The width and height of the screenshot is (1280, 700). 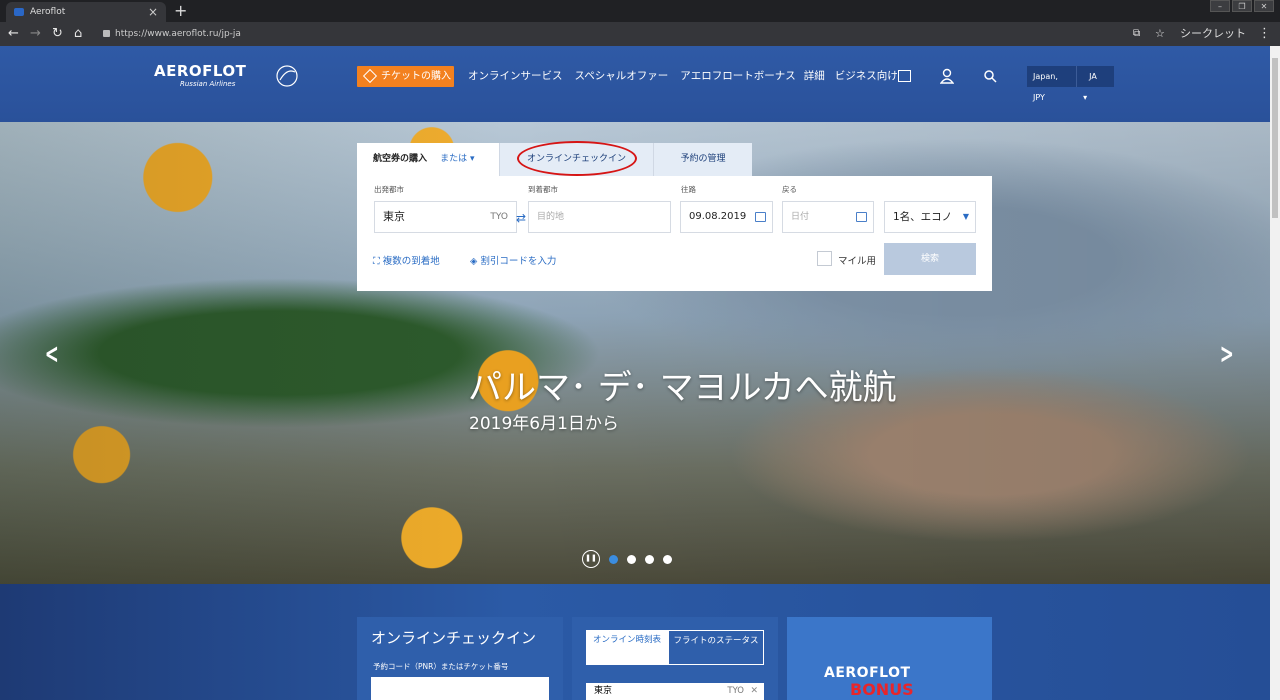 I want to click on logo-text: AEROFLOT, so click(x=200, y=71).